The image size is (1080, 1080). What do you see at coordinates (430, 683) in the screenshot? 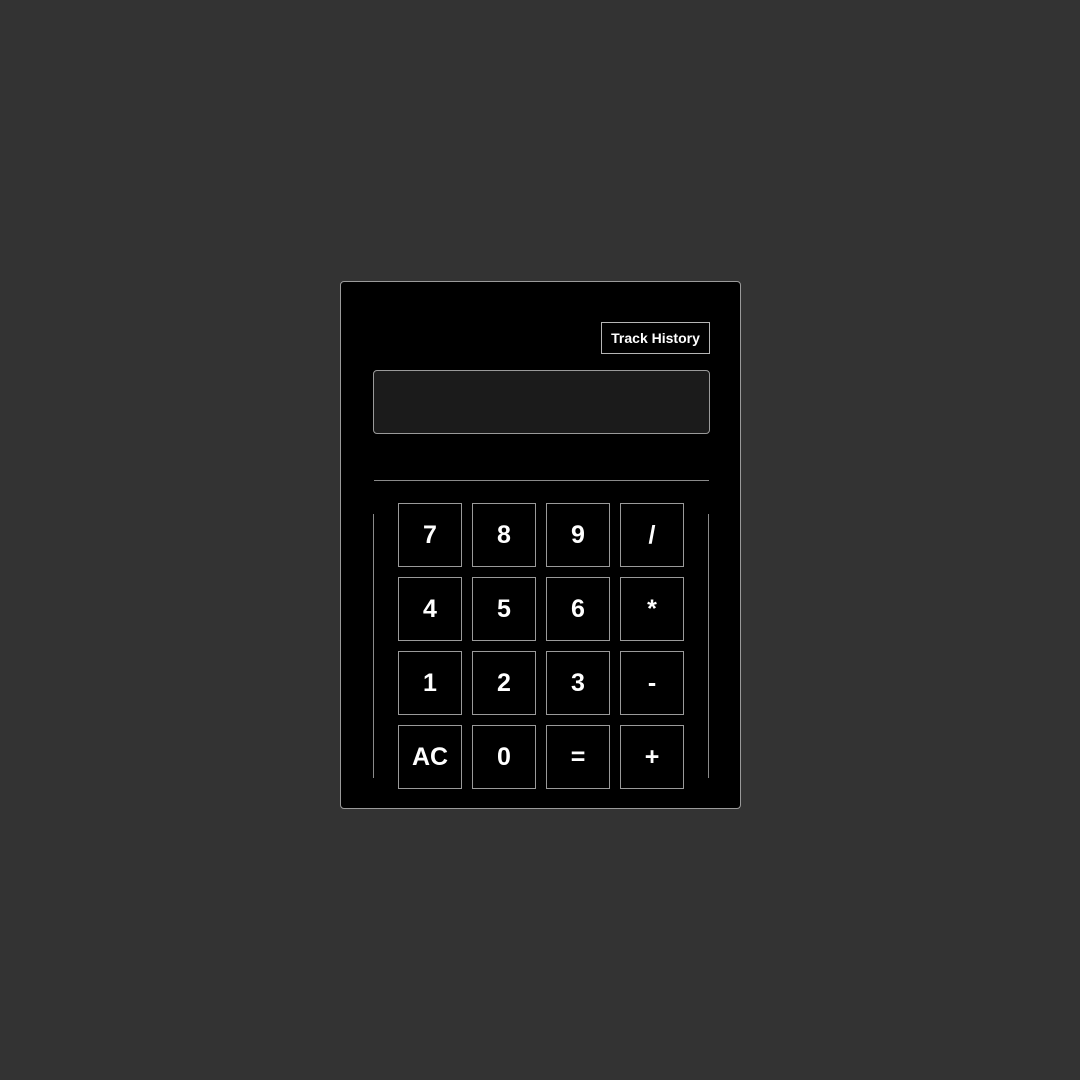
I see `key-1: 1` at bounding box center [430, 683].